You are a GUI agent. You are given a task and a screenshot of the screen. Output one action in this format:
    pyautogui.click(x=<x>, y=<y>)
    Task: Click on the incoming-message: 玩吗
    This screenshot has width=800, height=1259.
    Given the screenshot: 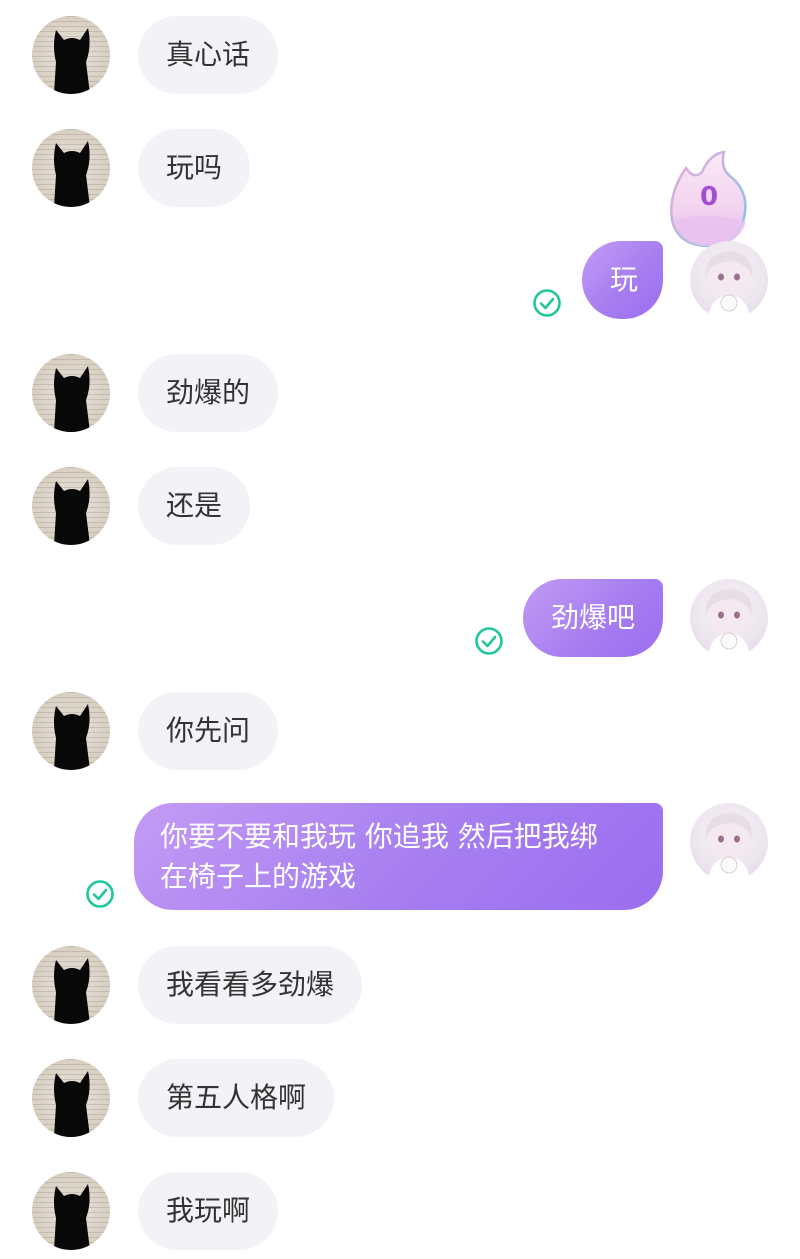 What is the action you would take?
    pyautogui.click(x=194, y=168)
    